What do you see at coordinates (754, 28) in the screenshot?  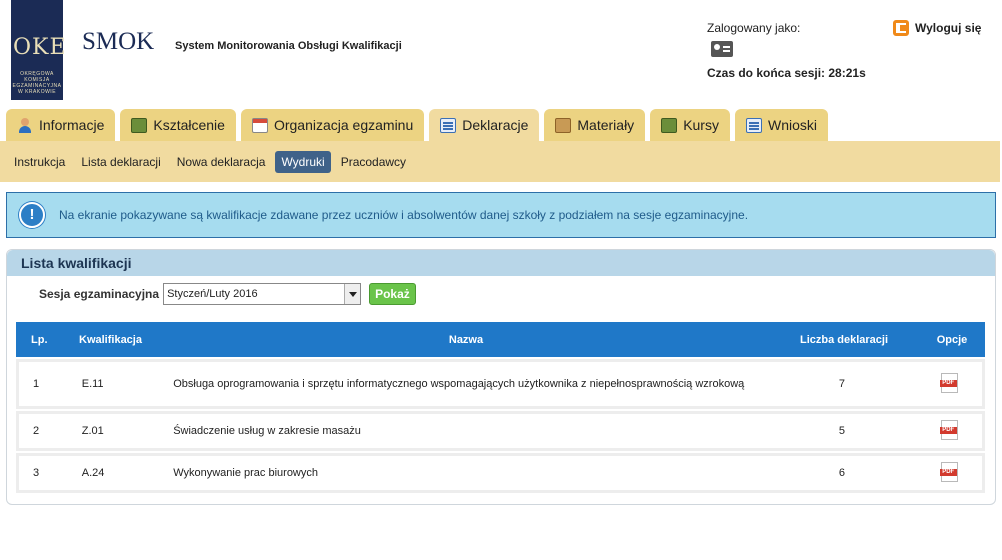 I see `logged-in-label: Zalogowany jako:` at bounding box center [754, 28].